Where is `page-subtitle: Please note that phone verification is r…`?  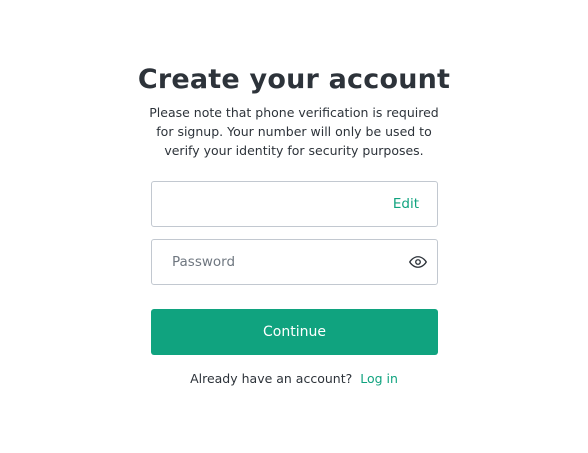
page-subtitle: Please note that phone verification is r… is located at coordinates (294, 131).